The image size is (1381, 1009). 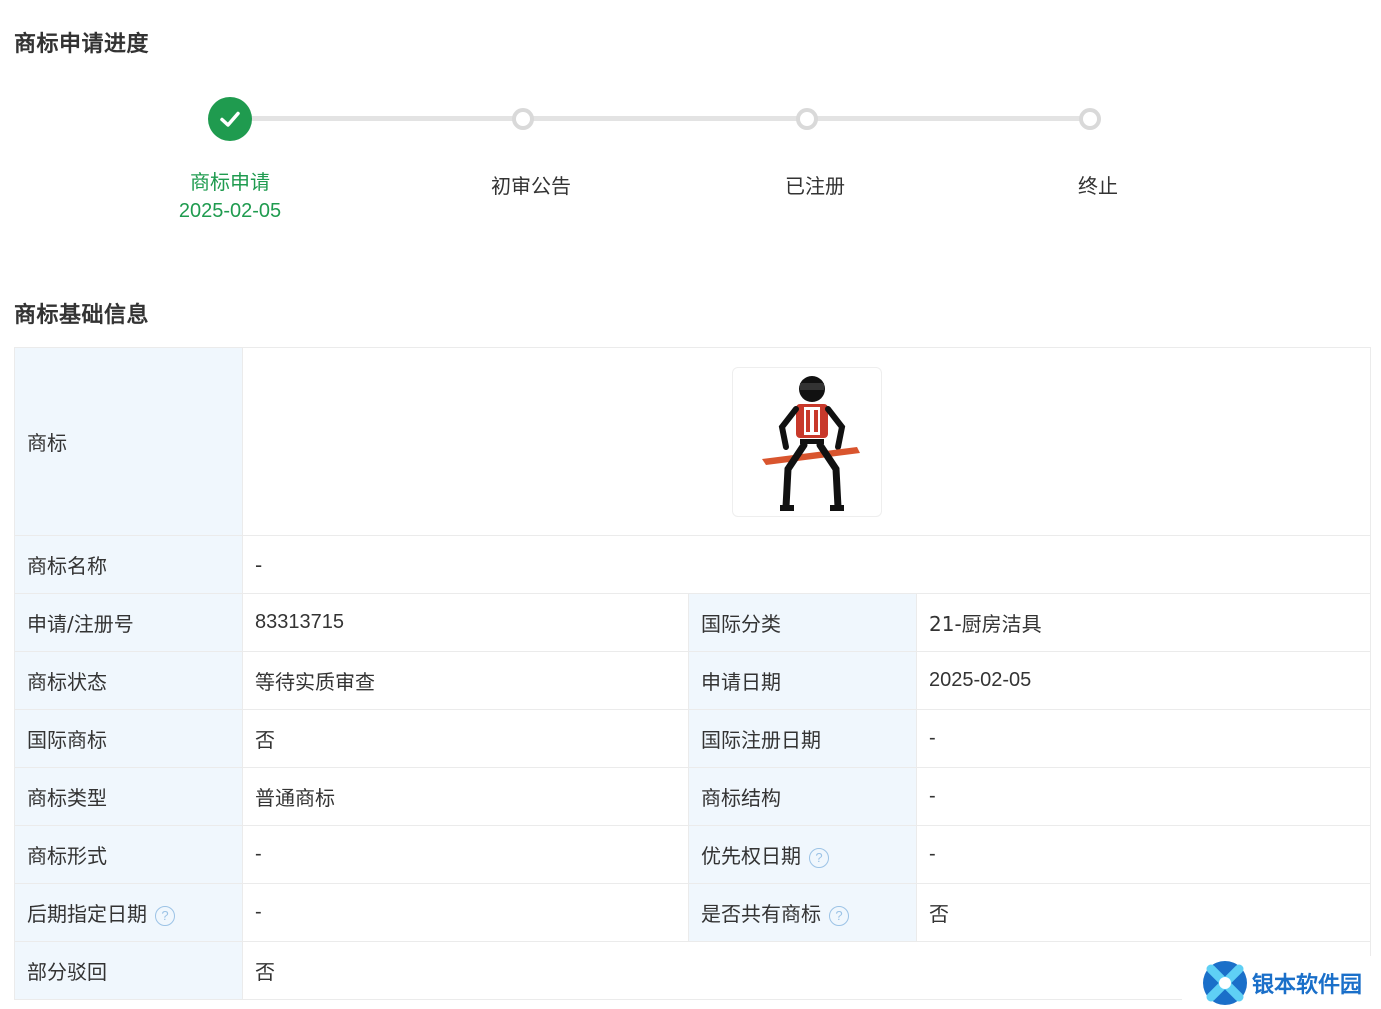 I want to click on field-label-text: 国际商标, so click(x=67, y=740).